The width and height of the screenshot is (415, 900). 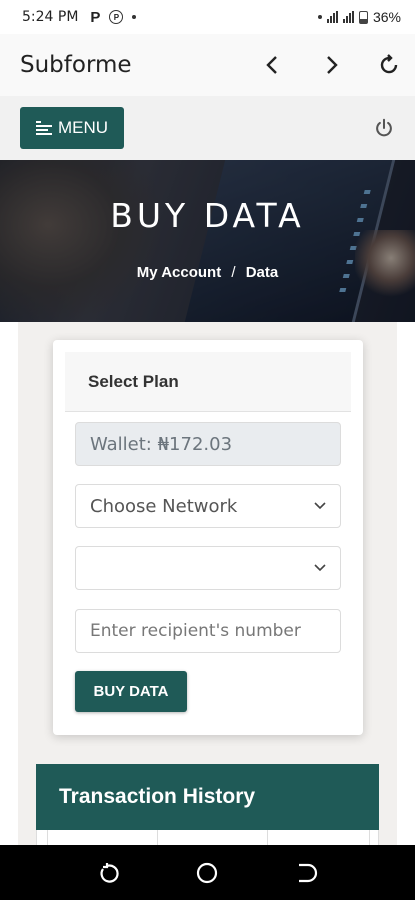 What do you see at coordinates (207, 837) in the screenshot?
I see `transaction-history-table` at bounding box center [207, 837].